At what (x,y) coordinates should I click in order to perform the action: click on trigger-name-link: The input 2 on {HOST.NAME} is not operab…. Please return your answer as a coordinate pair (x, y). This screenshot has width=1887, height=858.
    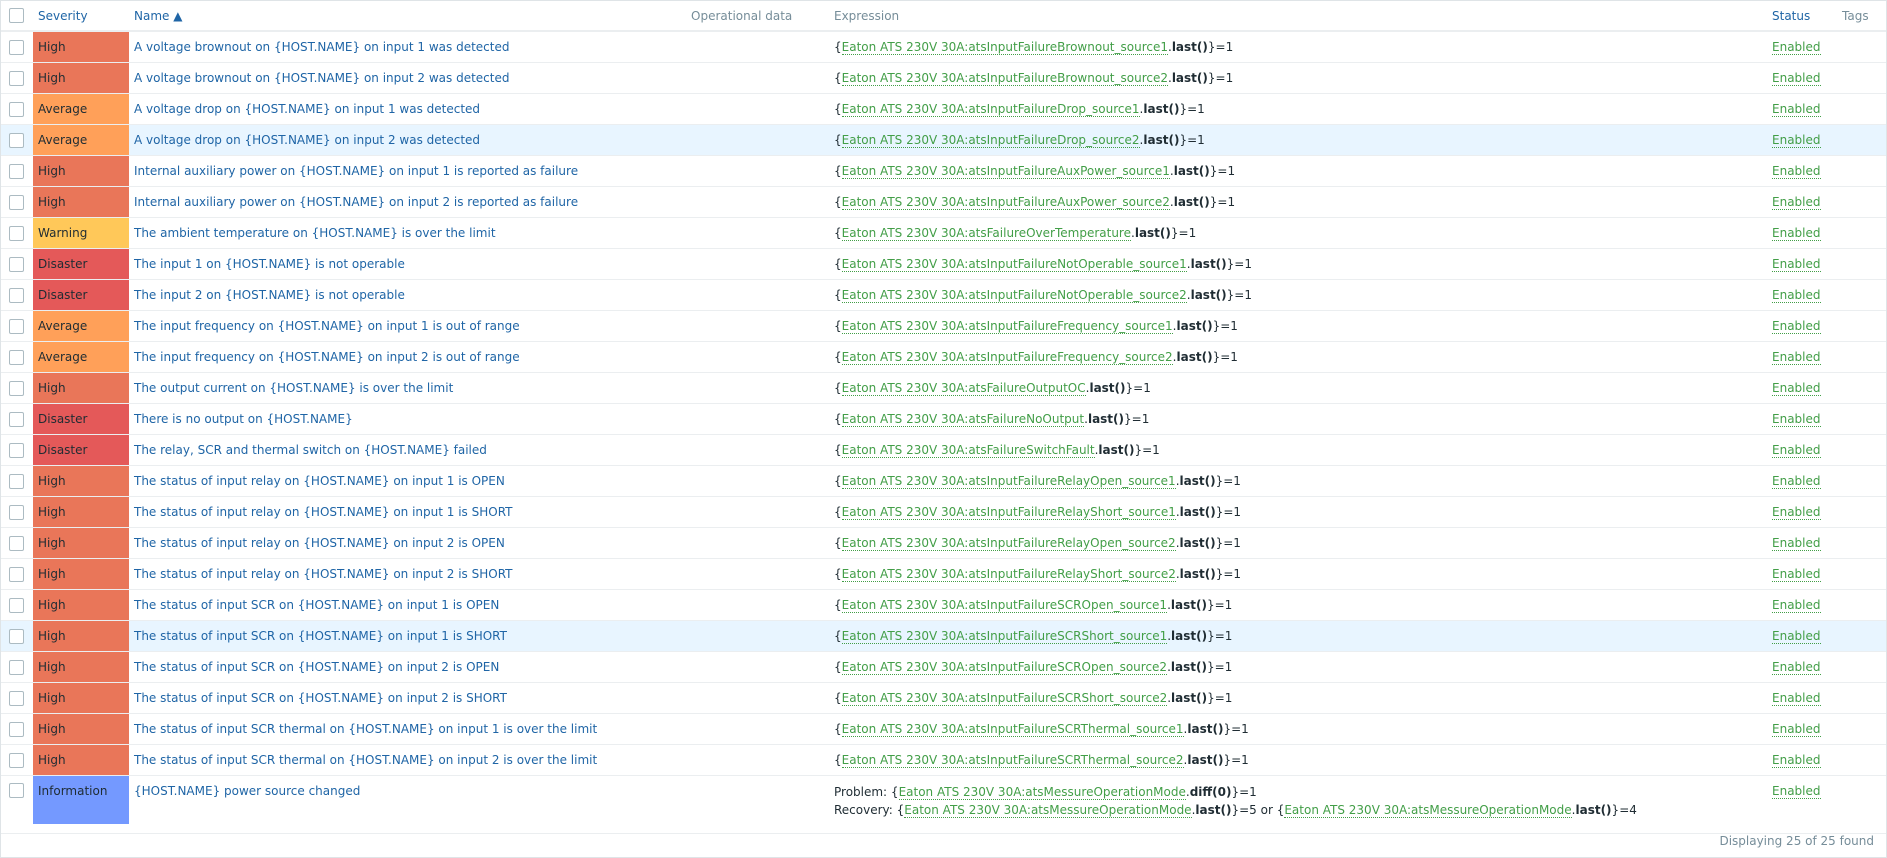
    Looking at the image, I should click on (269, 295).